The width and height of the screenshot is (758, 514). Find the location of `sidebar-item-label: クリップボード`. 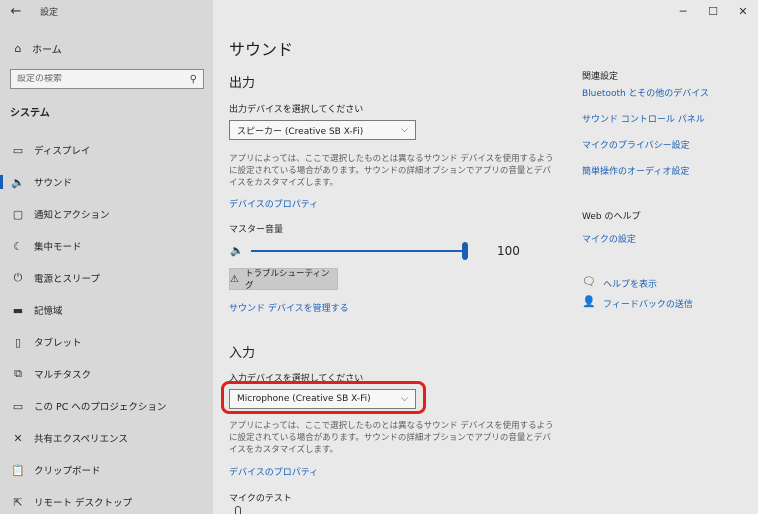

sidebar-item-label: クリップボード is located at coordinates (67, 471).